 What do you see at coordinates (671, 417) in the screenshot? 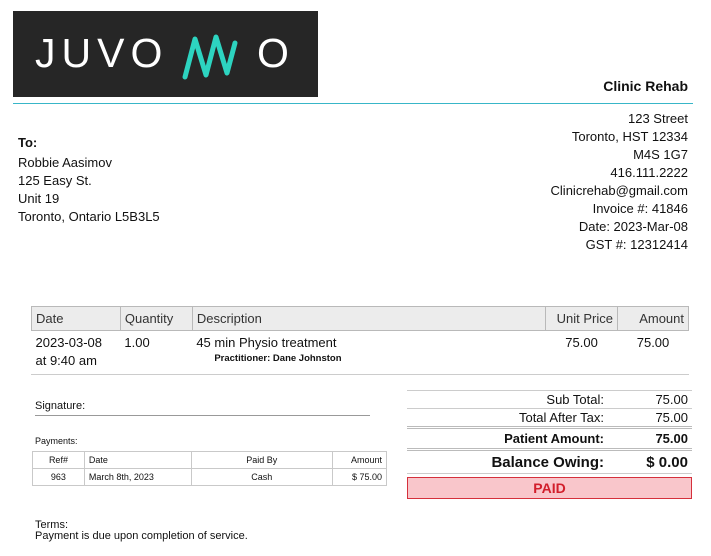
I see `after-tax-value: 75.00` at bounding box center [671, 417].